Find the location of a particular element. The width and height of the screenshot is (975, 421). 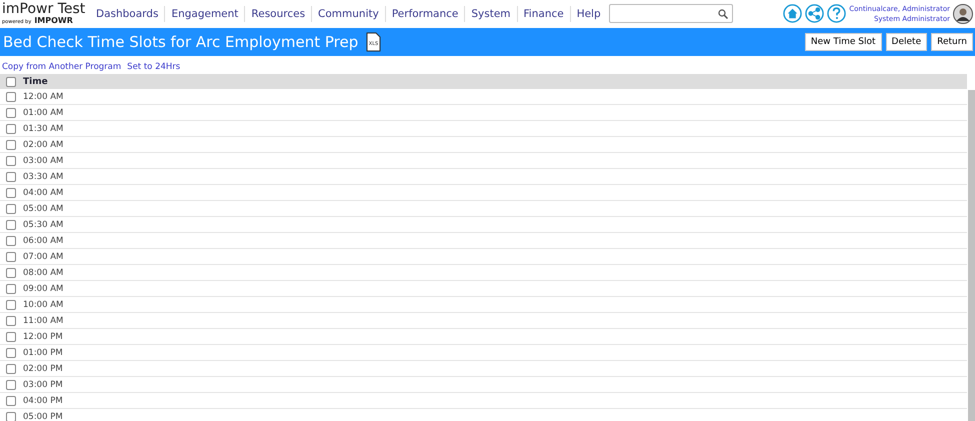

time-cell: 07:00 AM is located at coordinates (43, 257).